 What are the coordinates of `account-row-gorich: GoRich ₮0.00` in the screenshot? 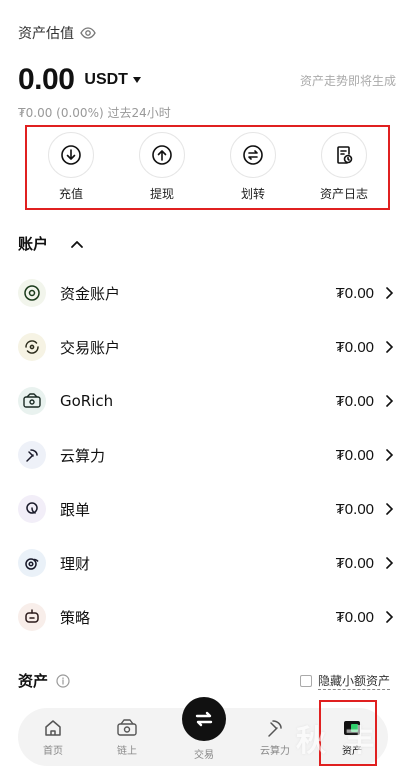 It's located at (206, 401).